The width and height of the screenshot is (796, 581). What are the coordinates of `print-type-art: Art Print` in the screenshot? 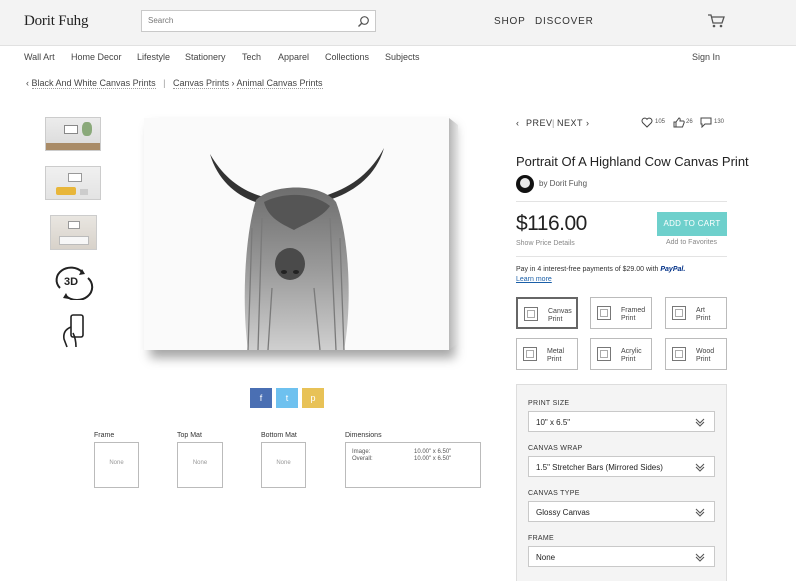 It's located at (696, 313).